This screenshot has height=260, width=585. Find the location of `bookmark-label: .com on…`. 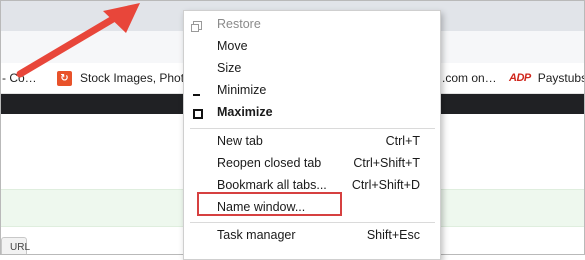

bookmark-label: .com on… is located at coordinates (469, 78).